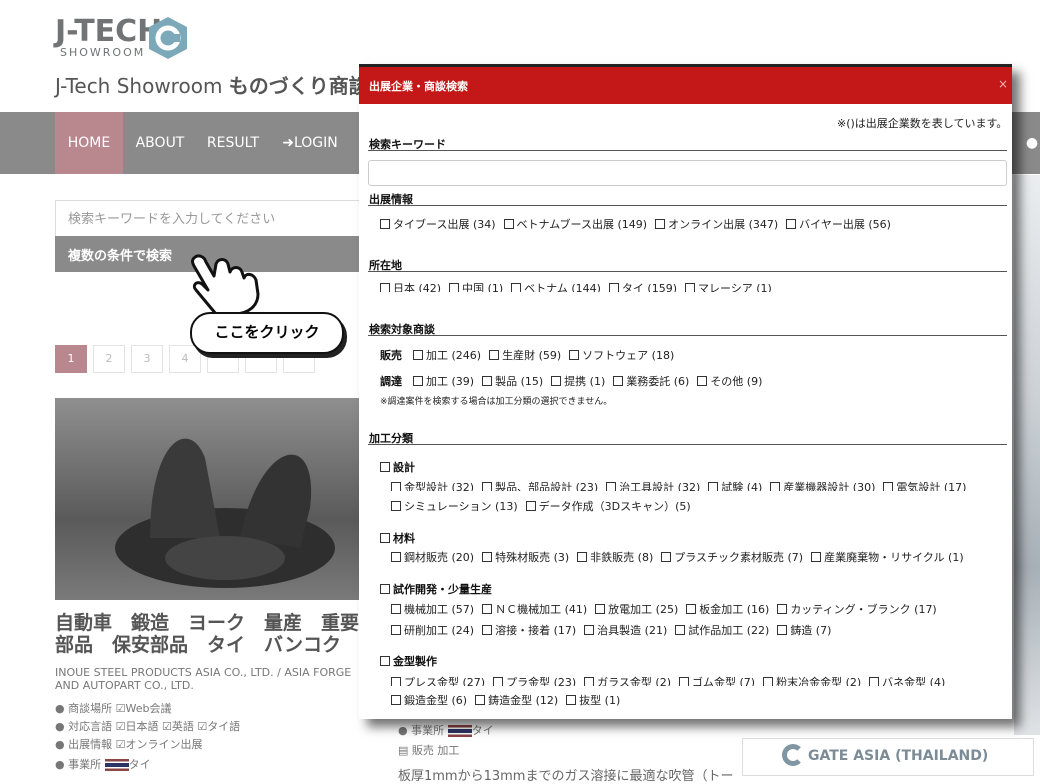 Image resolution: width=1040 pixels, height=784 pixels. What do you see at coordinates (653, 485) in the screenshot?
I see `checkbox-option: 治工具設計 (32)` at bounding box center [653, 485].